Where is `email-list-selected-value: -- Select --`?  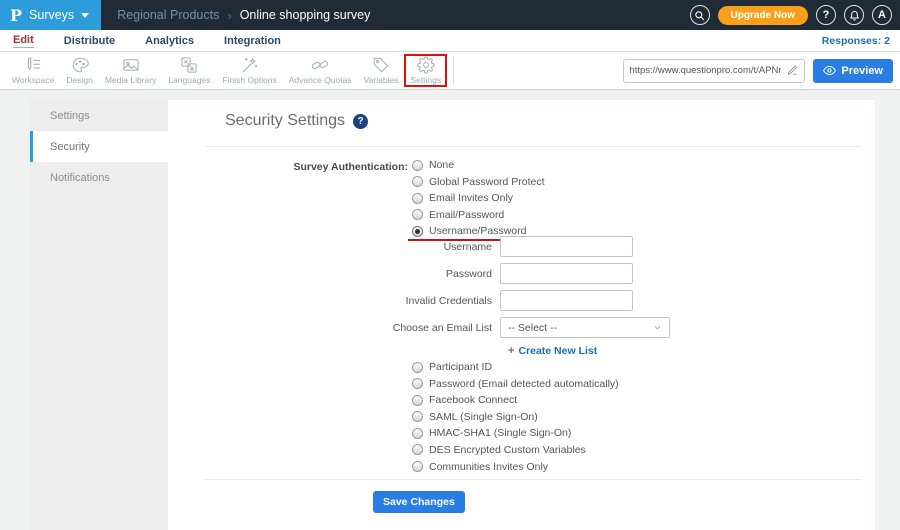
email-list-selected-value: -- Select -- is located at coordinates (533, 327).